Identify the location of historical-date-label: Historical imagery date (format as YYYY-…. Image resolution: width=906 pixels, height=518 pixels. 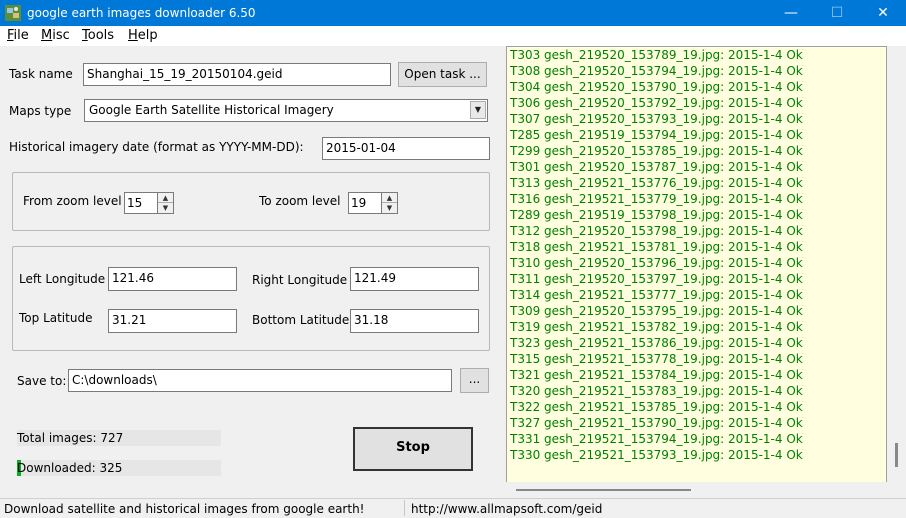
(156, 147).